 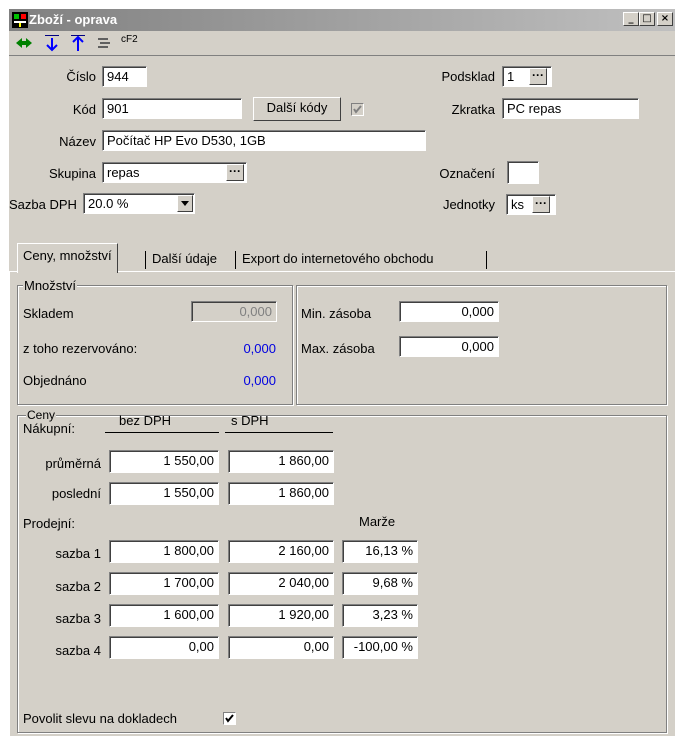 What do you see at coordinates (342, 43) in the screenshot?
I see `toolbar: cF2` at bounding box center [342, 43].